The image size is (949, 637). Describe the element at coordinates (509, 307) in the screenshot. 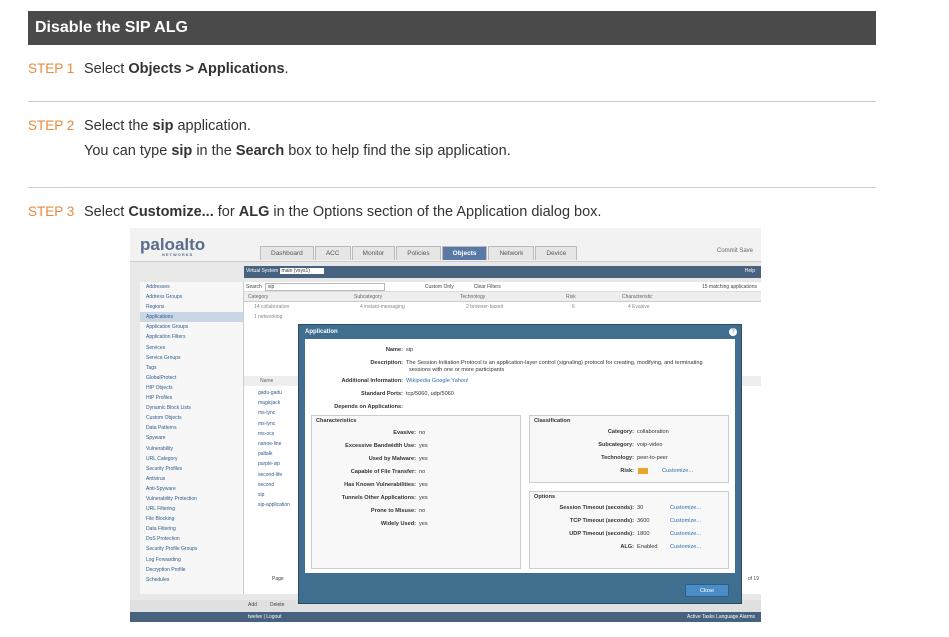

I see `filter-cell: 2 browser-based` at that location.